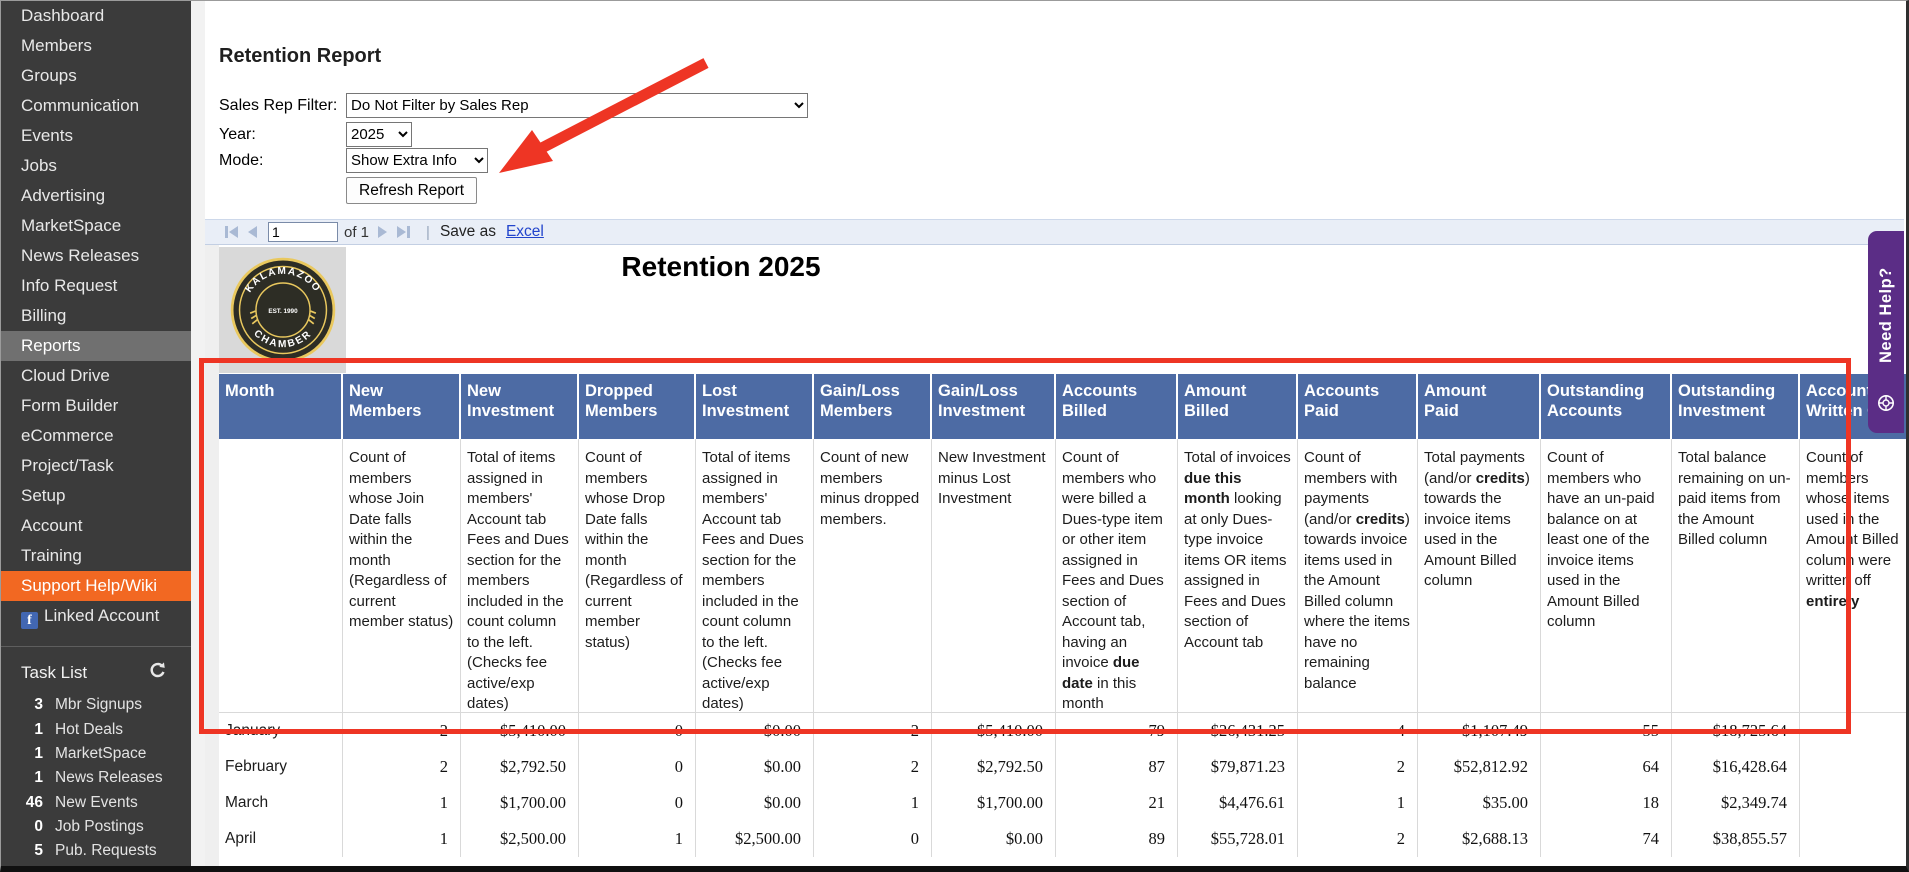 Image resolution: width=1909 pixels, height=872 pixels. What do you see at coordinates (96, 196) in the screenshot?
I see `sidebar-item-advertising: Advertising` at bounding box center [96, 196].